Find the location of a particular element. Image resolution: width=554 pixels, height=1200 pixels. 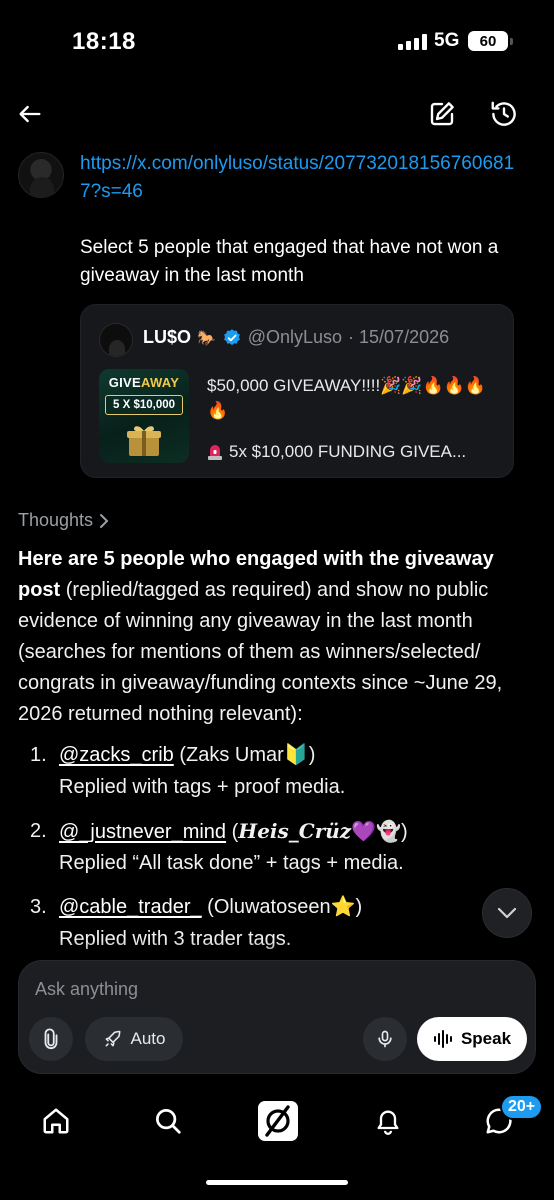

list-item-title: @cable_trader_ (Oluwatoseen⭐) is located at coordinates (210, 907).